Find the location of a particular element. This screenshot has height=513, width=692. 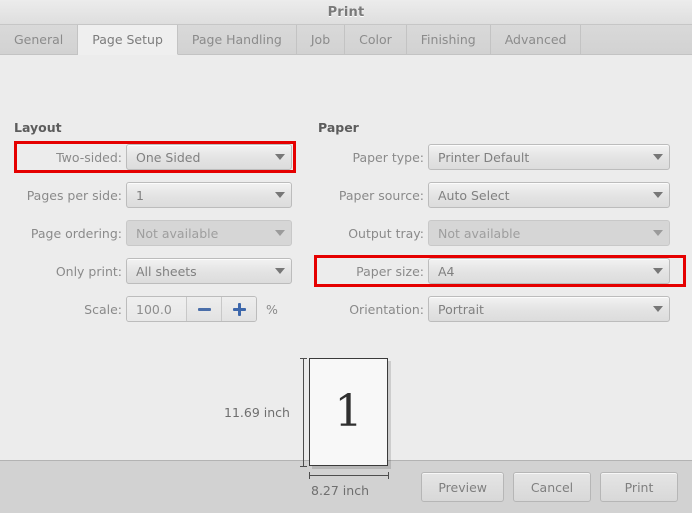

ruler-line-vertical is located at coordinates (303, 412).